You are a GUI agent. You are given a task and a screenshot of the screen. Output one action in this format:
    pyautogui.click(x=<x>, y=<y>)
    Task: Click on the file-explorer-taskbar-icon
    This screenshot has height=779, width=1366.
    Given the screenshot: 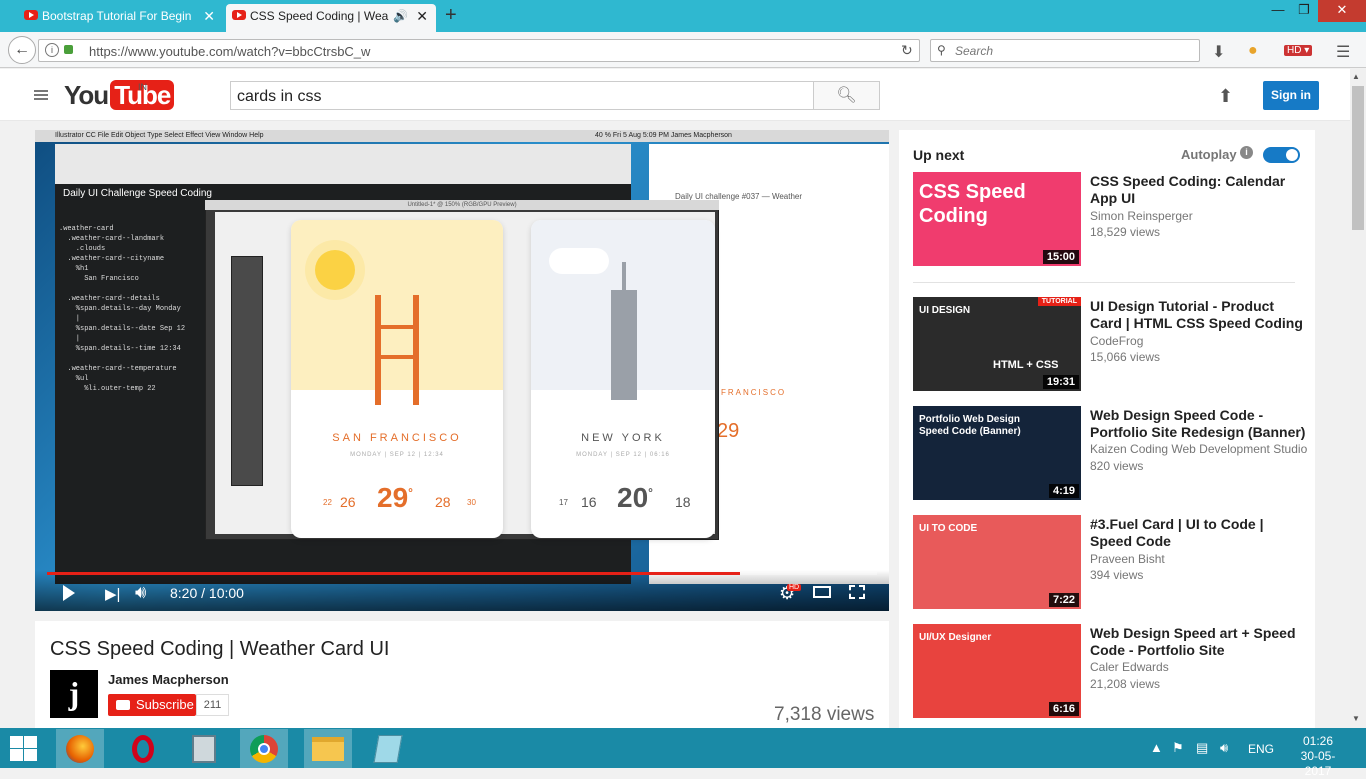 What is the action you would take?
    pyautogui.click(x=328, y=748)
    